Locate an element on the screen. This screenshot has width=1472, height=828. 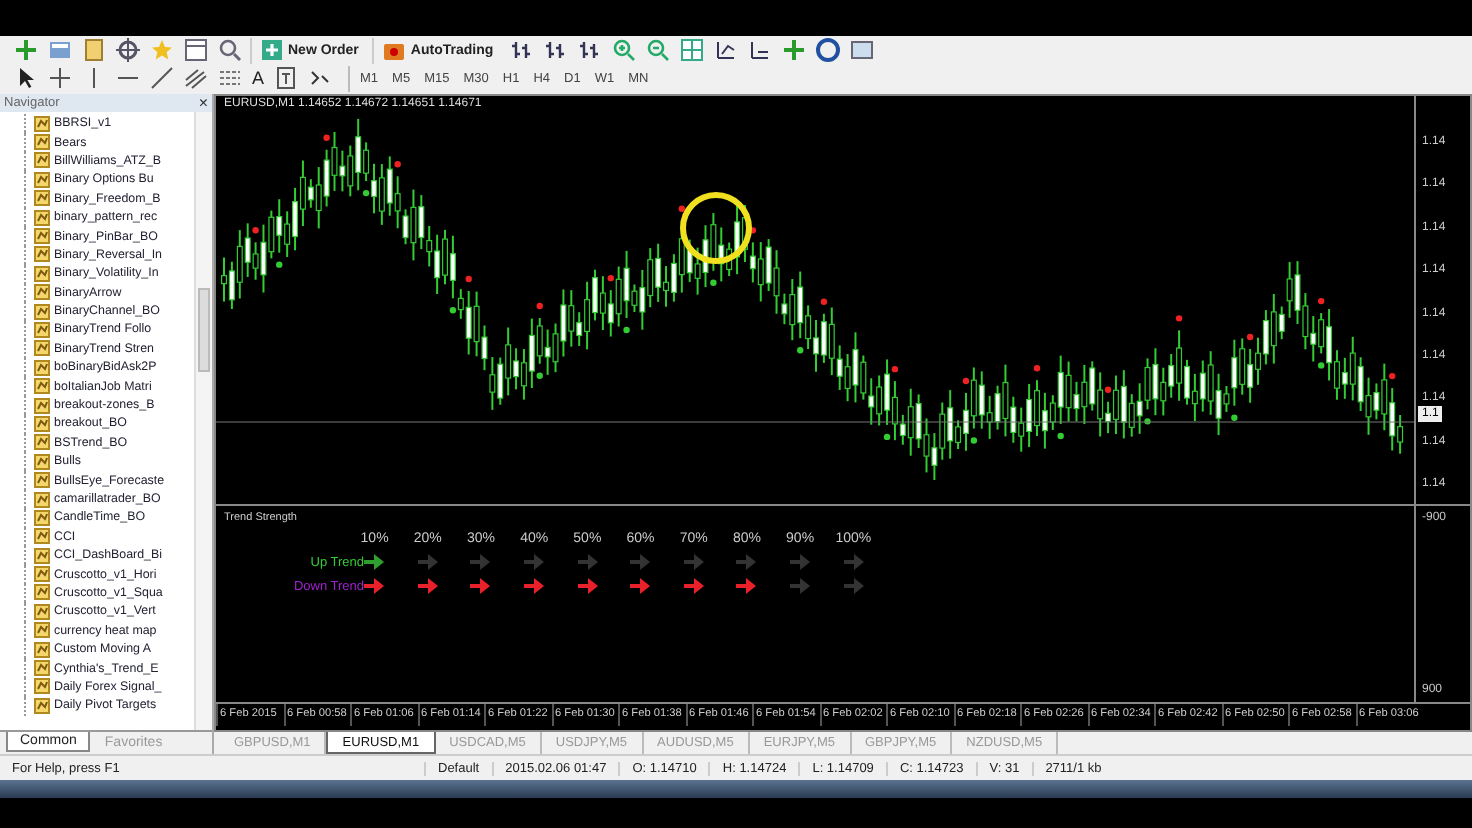
search-icon is located at coordinates (230, 50).